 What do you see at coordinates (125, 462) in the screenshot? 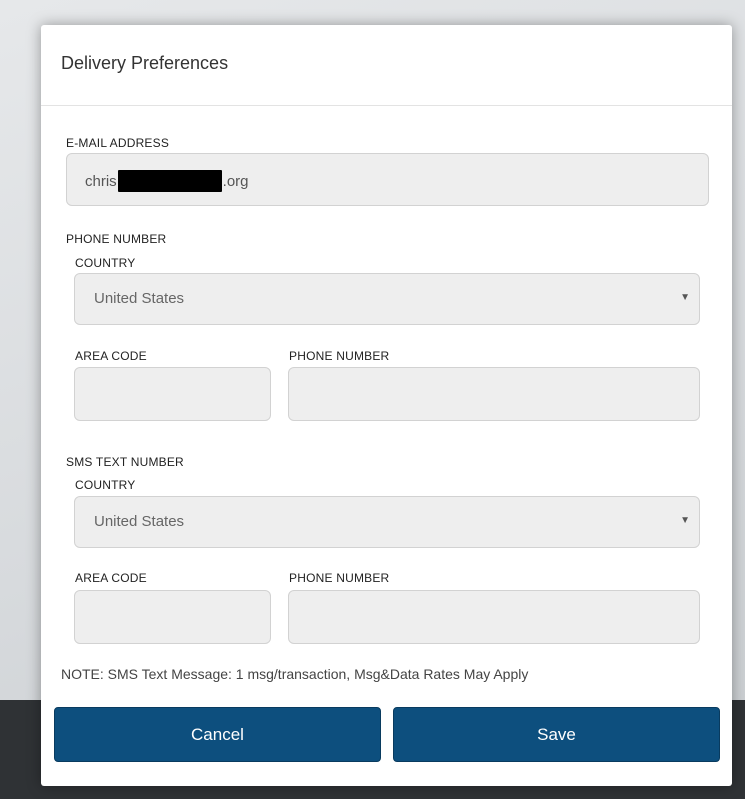
I see `sms-section-label: SMS TEXT NUMBER` at bounding box center [125, 462].